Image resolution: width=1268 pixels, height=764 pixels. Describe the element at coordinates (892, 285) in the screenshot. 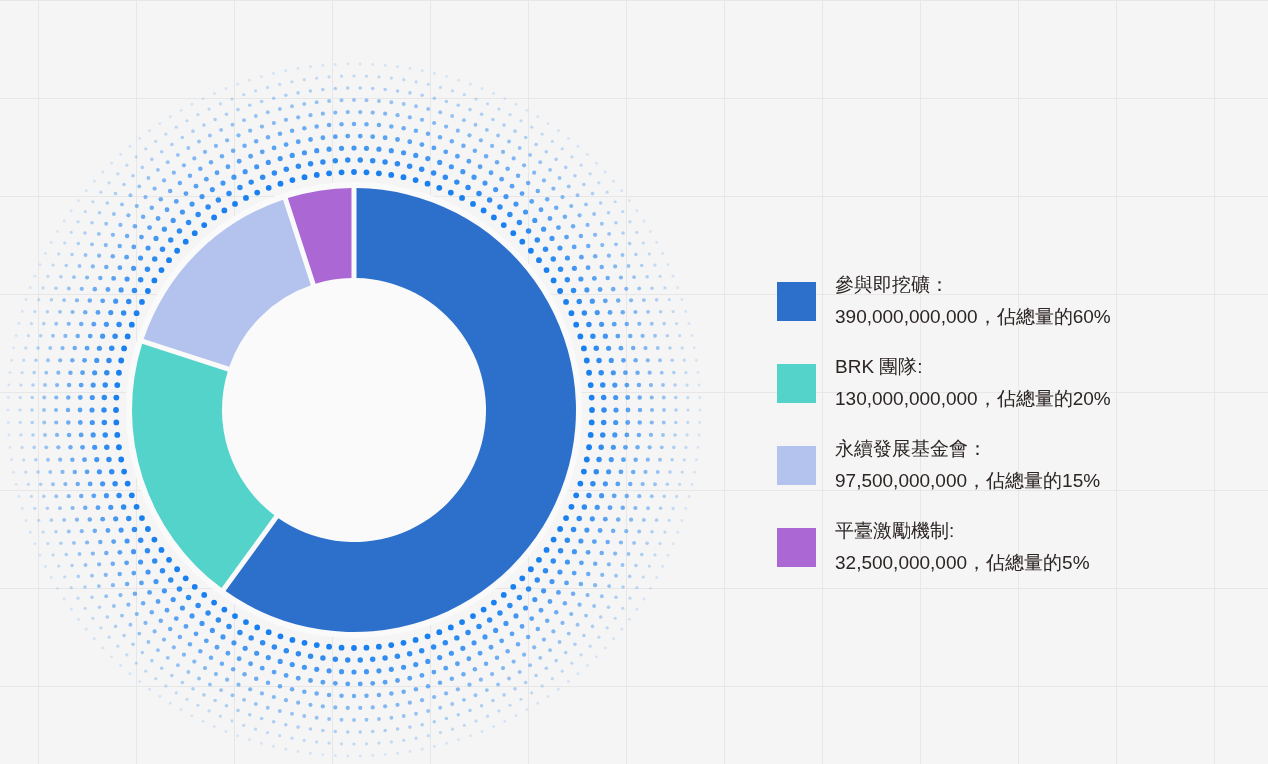

I see `legend-label: 參與即挖礦：` at that location.